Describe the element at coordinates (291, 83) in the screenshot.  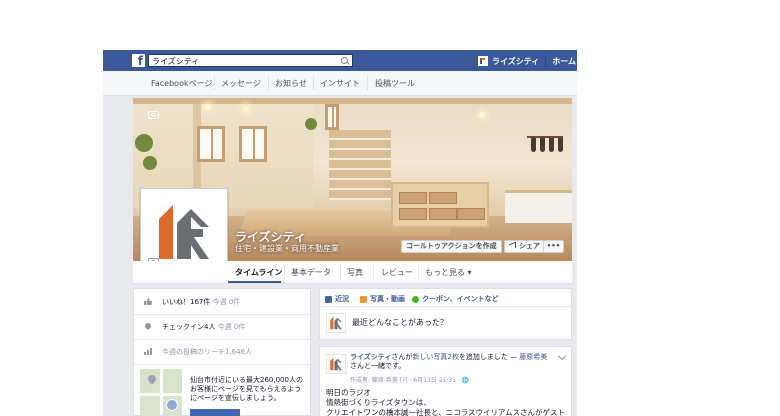
I see `admin-nav-notifications: お知らせ` at that location.